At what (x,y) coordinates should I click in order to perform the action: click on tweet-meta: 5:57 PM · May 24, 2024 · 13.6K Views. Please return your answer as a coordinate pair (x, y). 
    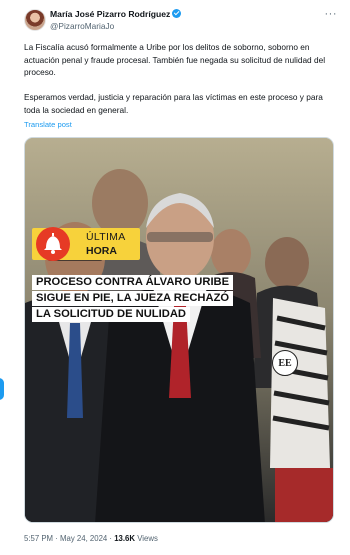
    Looking at the image, I should click on (91, 538).